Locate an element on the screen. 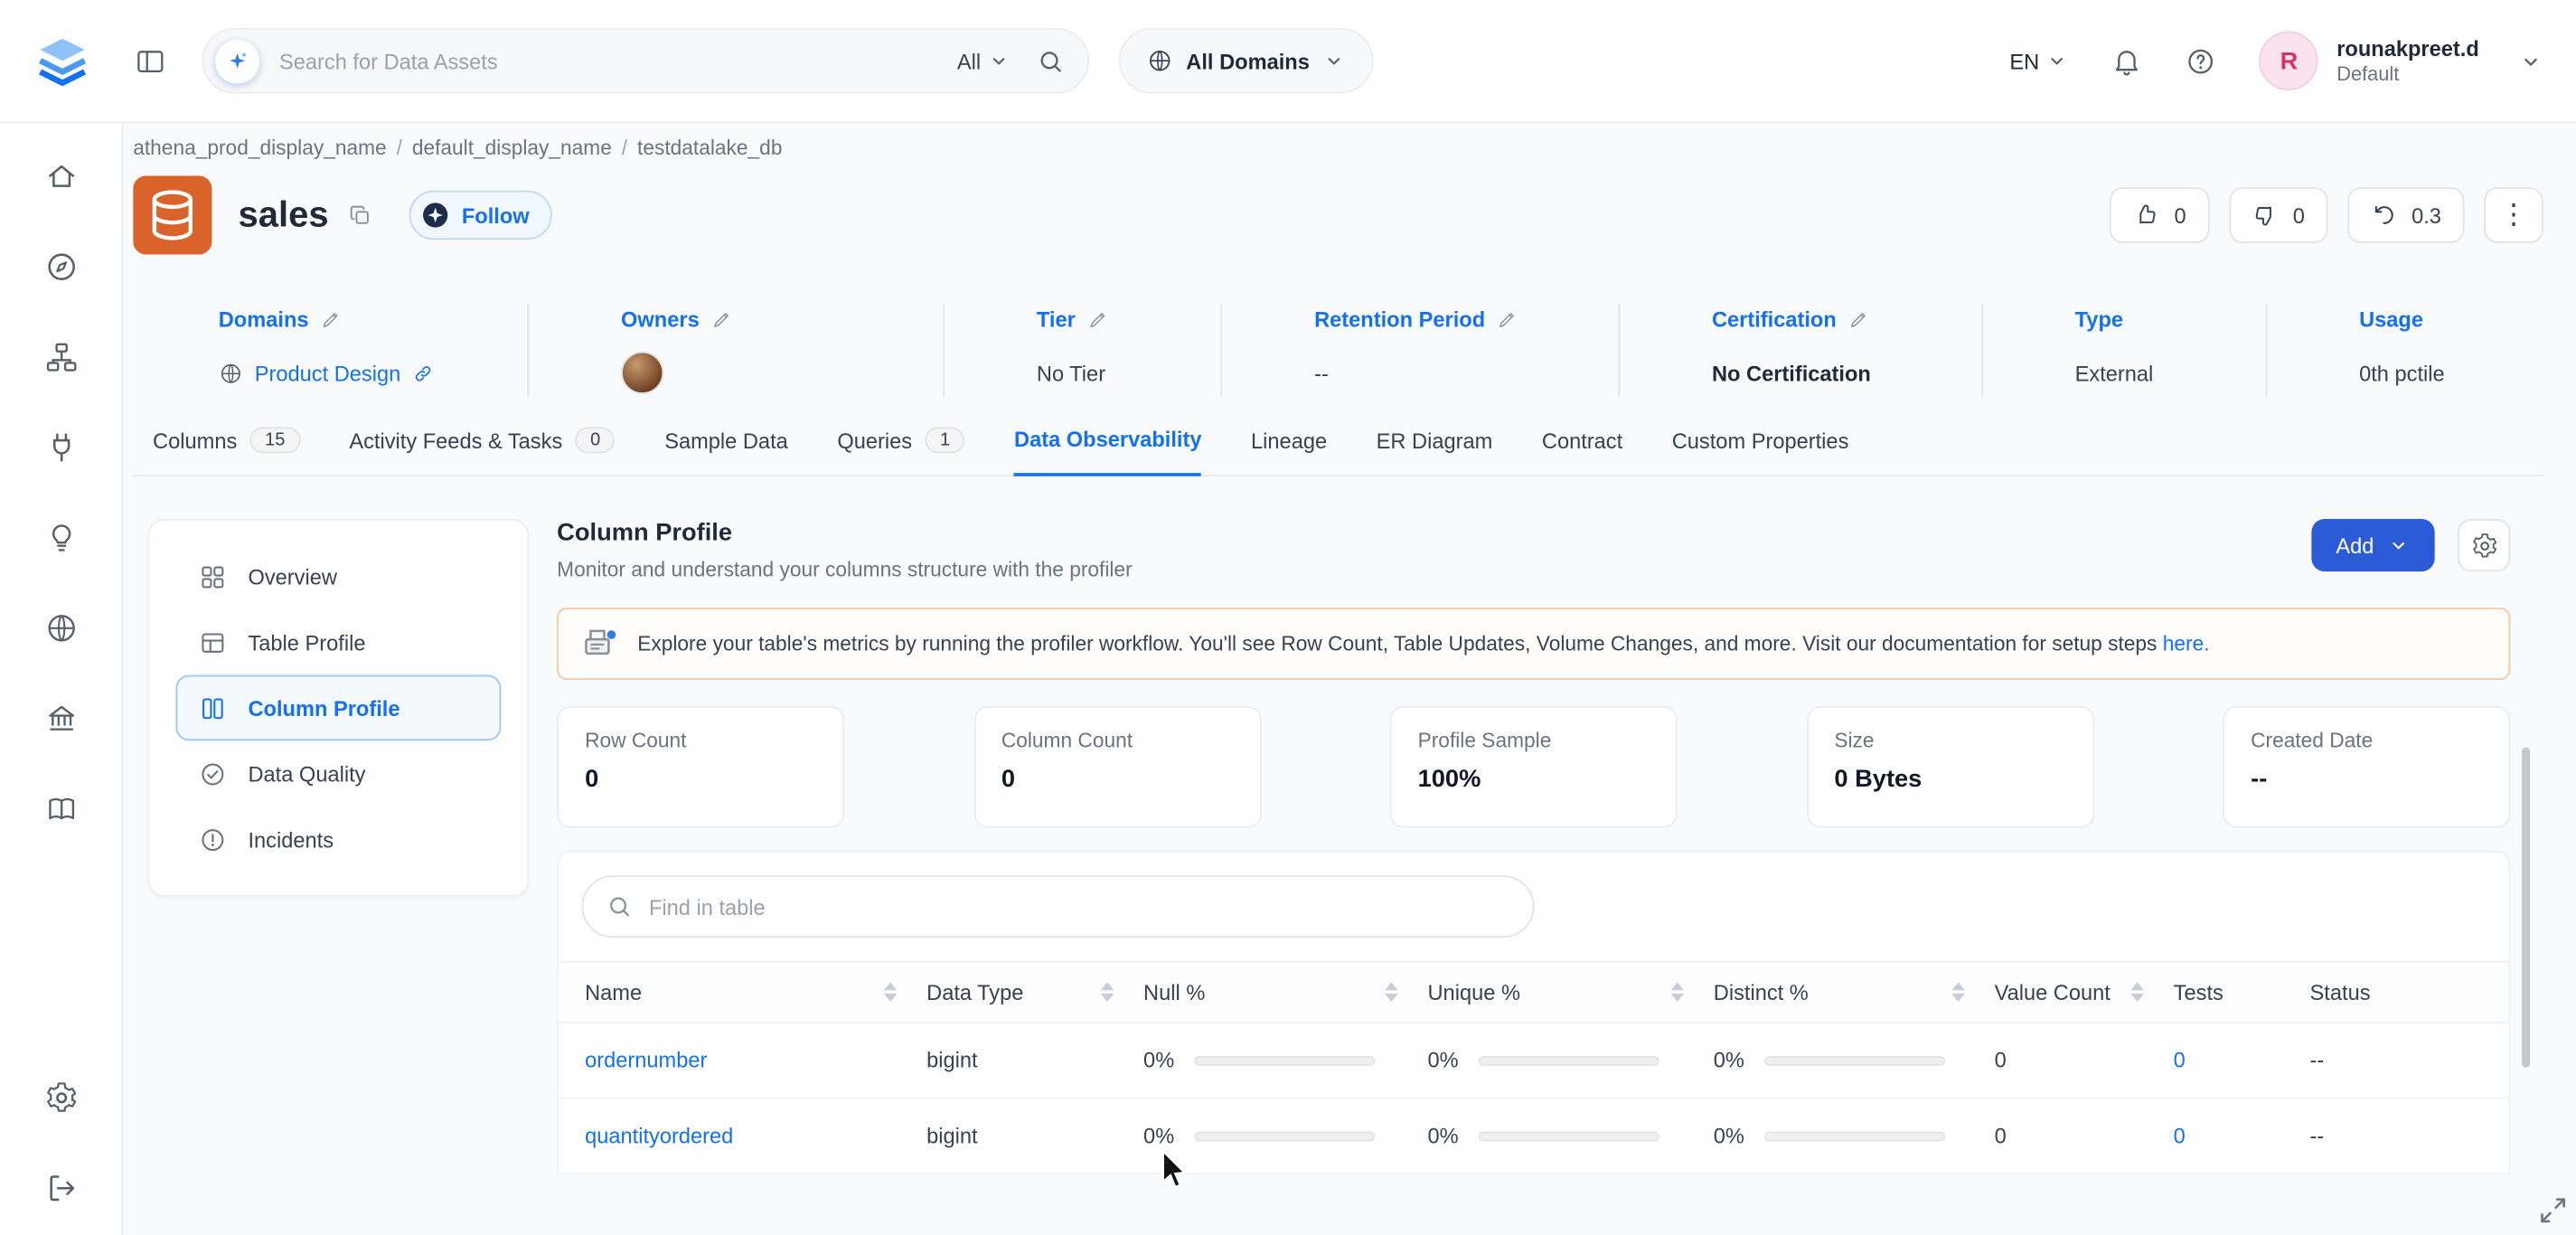  resize-handle-icon is located at coordinates (2553, 1214).